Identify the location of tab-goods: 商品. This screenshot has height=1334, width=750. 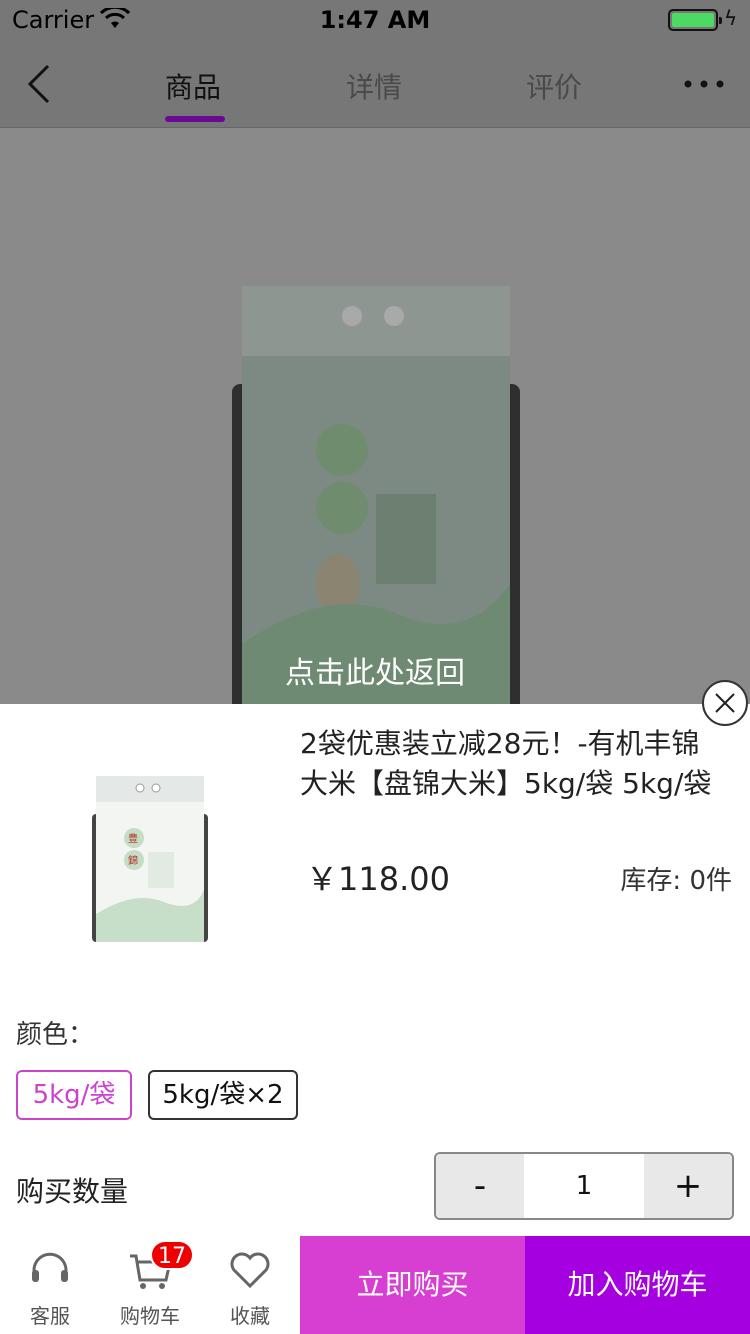
(193, 86).